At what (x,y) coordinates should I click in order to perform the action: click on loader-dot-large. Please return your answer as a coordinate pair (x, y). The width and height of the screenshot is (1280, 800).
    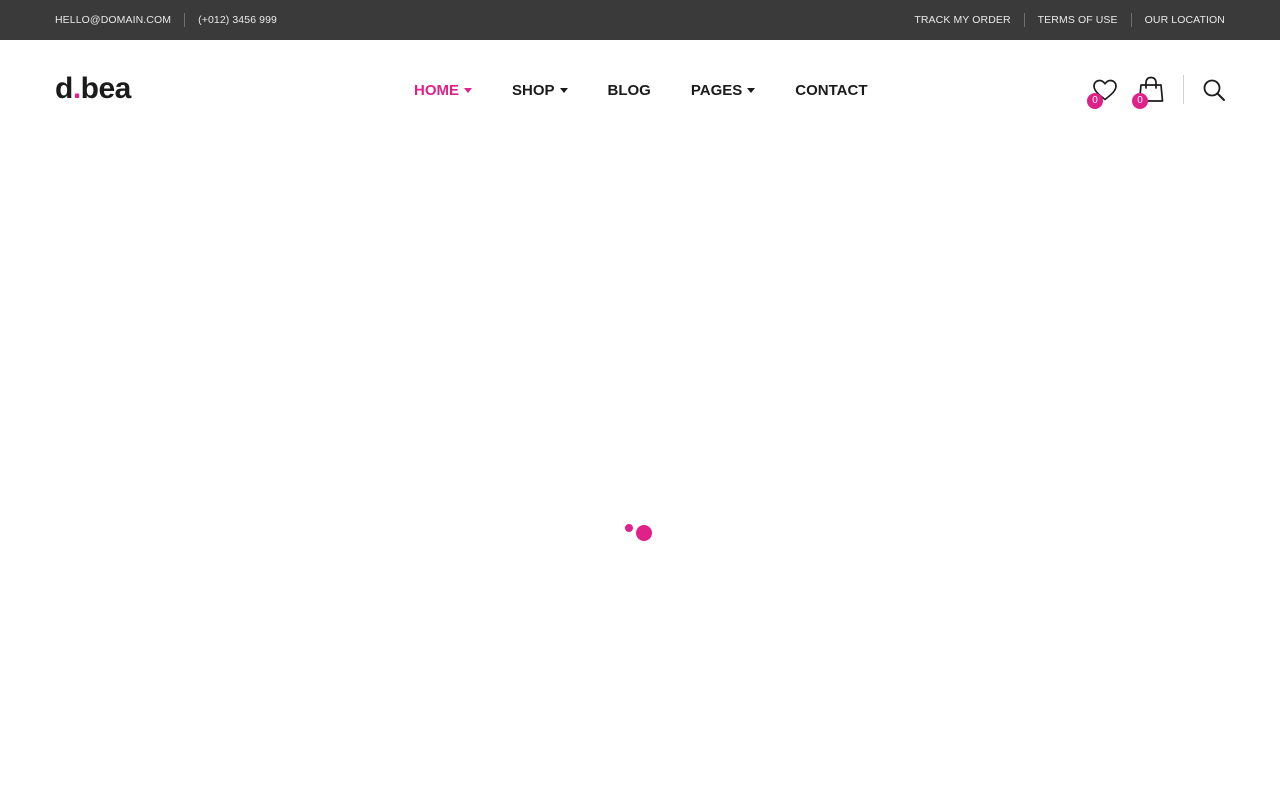
    Looking at the image, I should click on (644, 533).